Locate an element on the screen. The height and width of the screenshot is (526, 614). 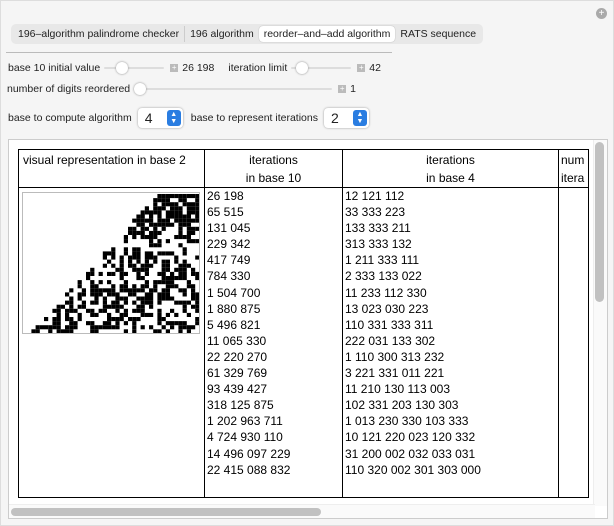
iteration-limit-slider is located at coordinates (321, 68).